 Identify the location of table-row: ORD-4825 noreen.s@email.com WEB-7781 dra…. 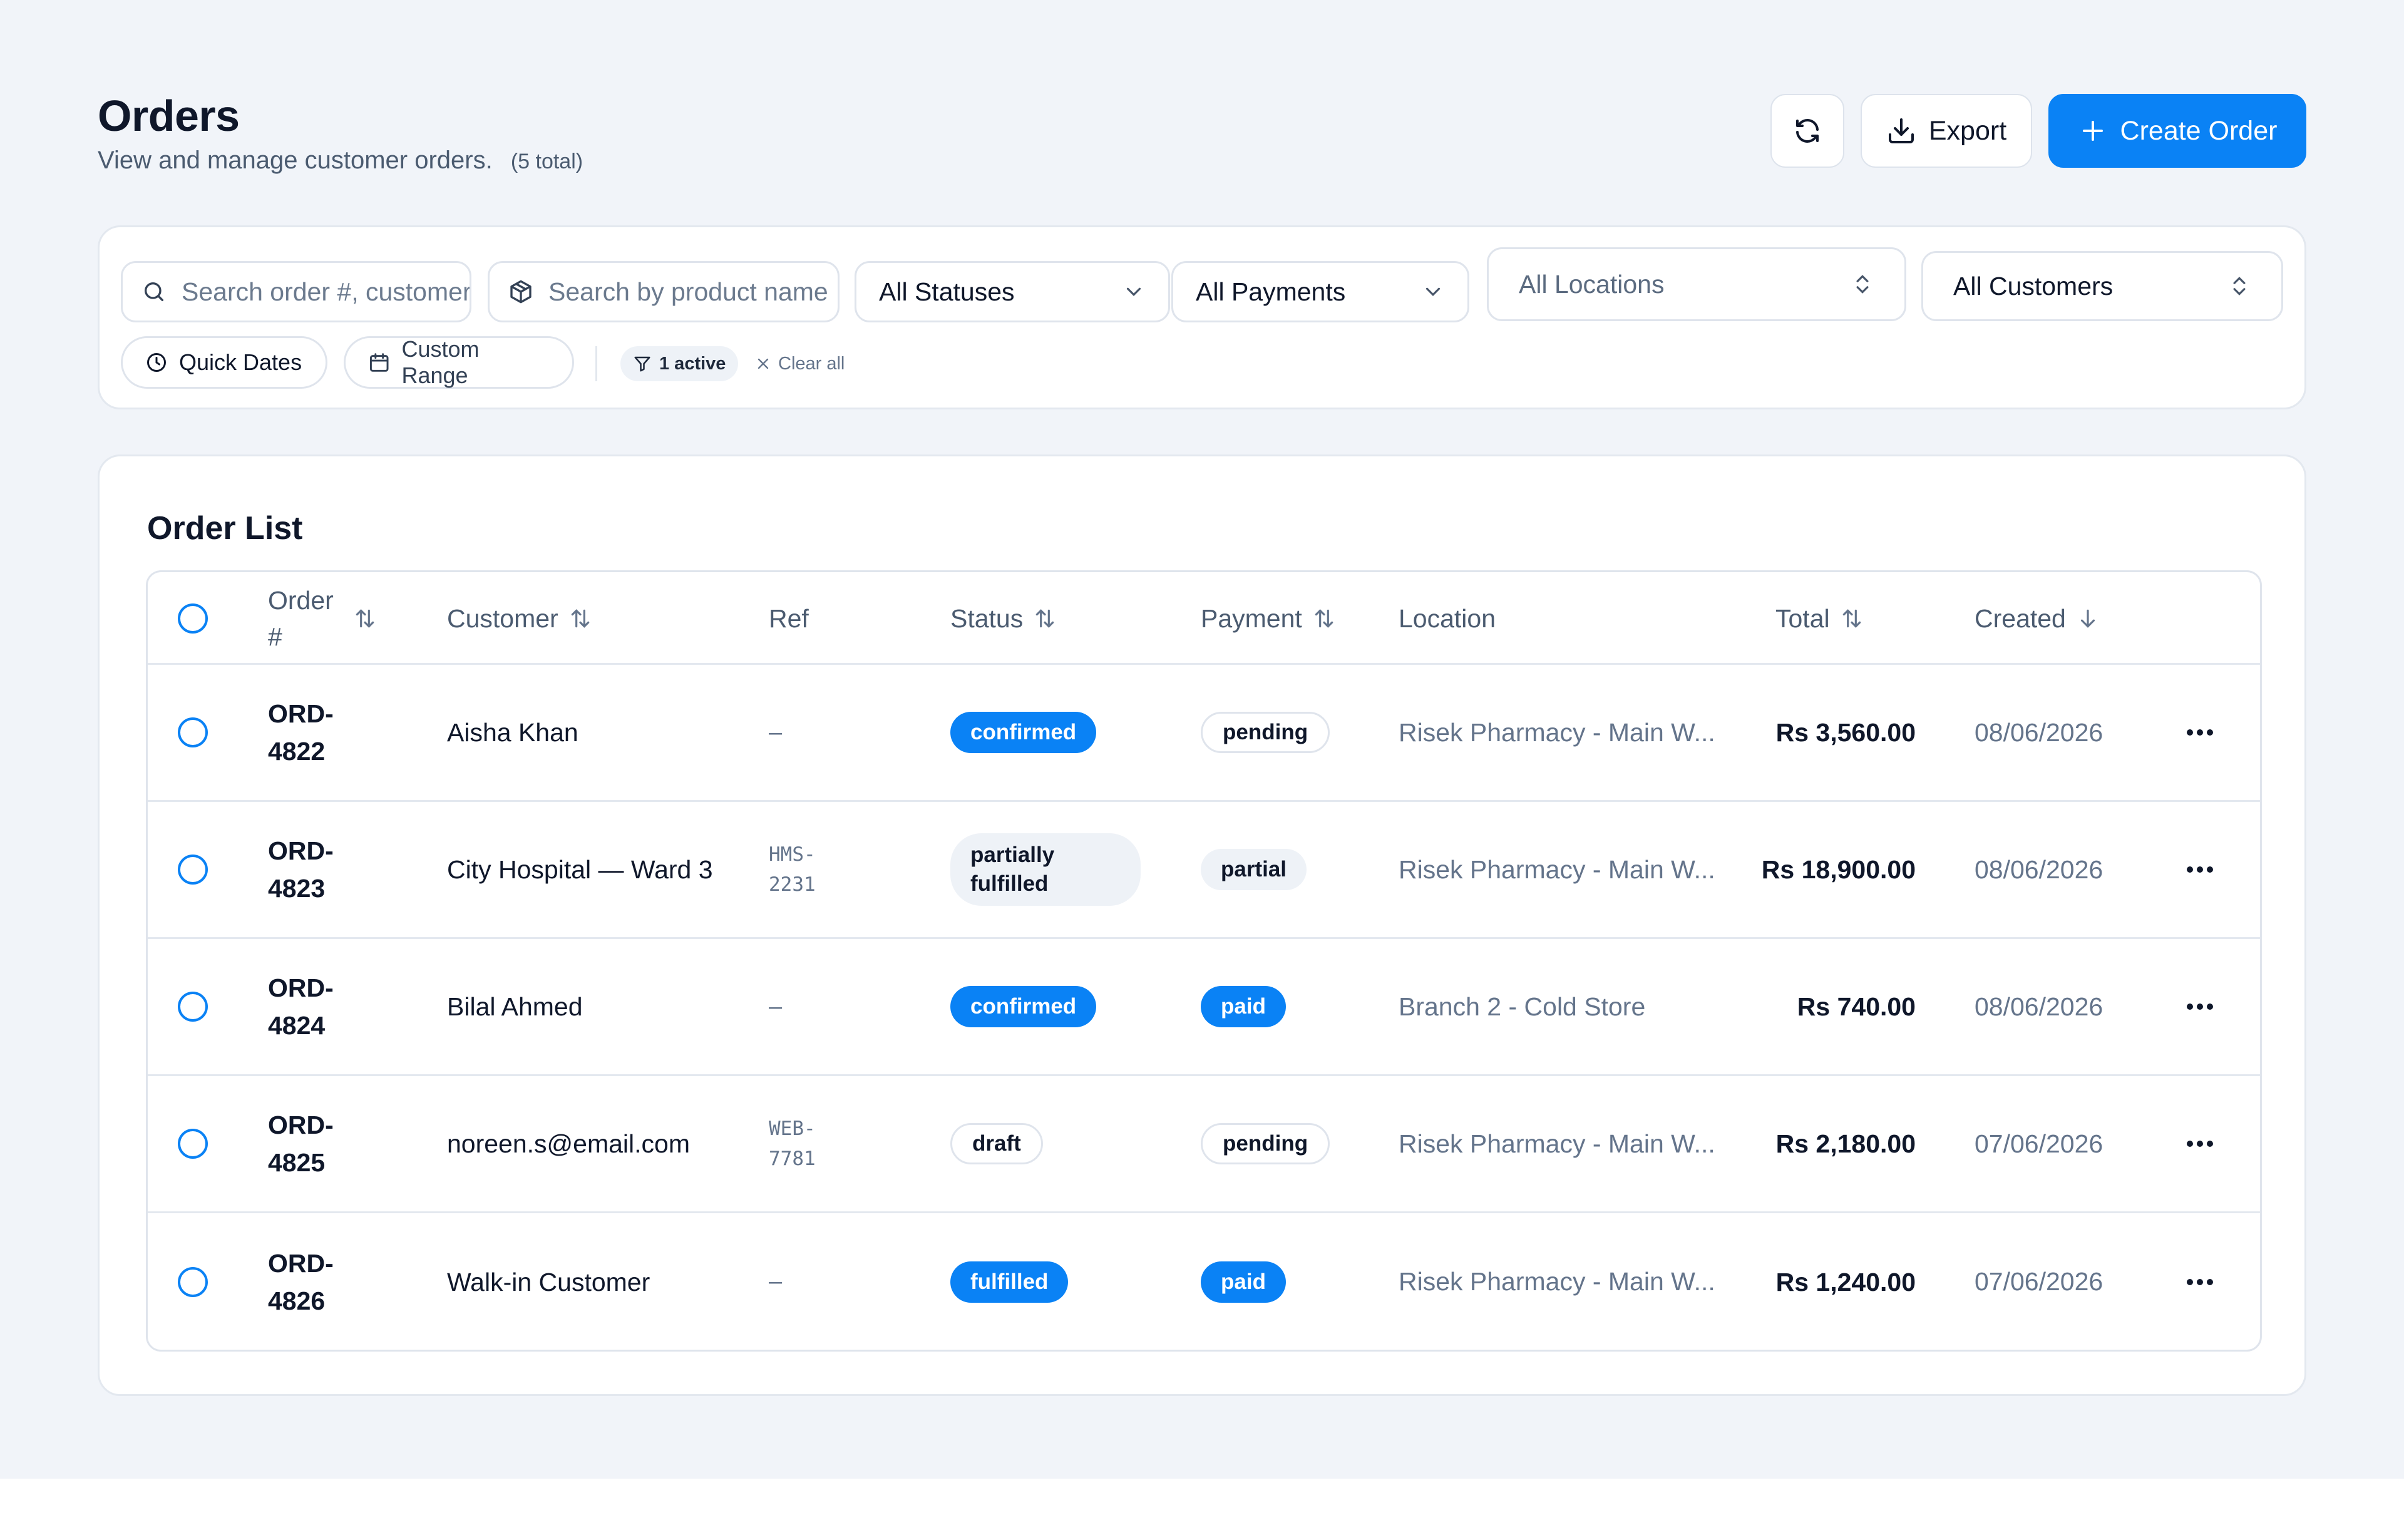
(1204, 1144).